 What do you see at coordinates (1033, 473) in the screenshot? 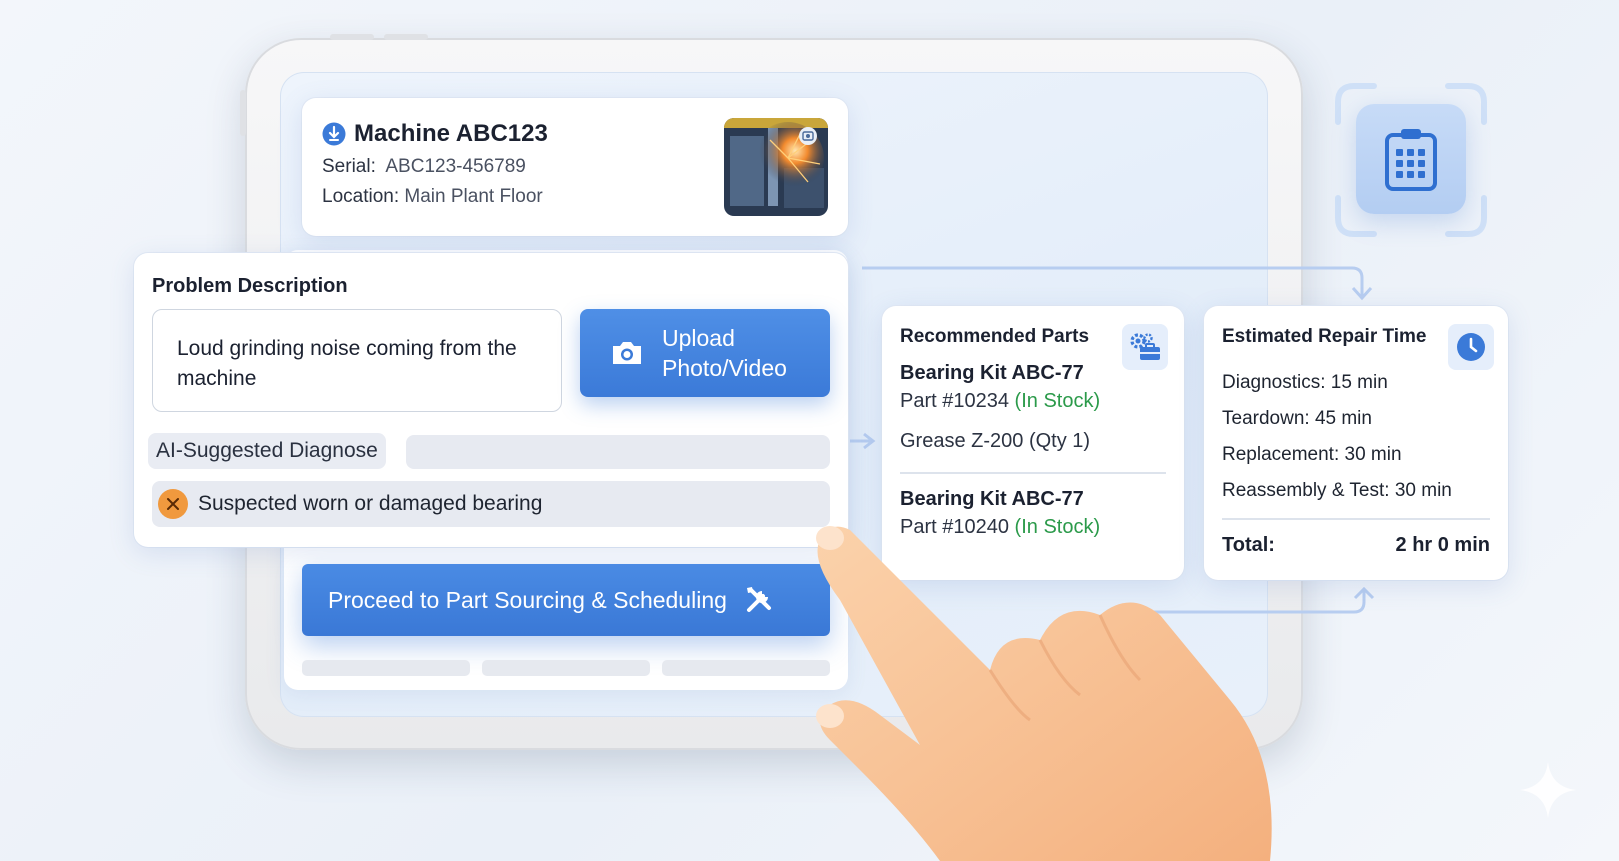
I see `parts-divider` at bounding box center [1033, 473].